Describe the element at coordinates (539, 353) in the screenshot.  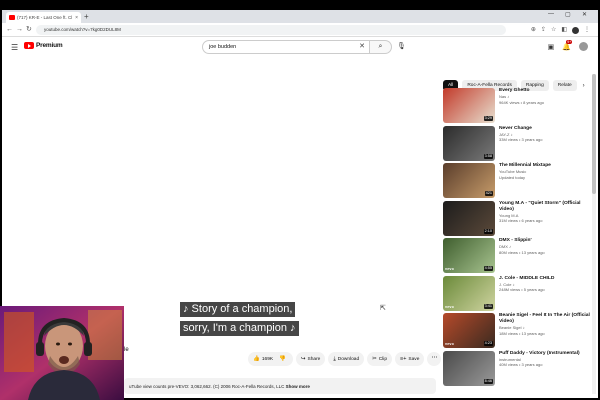
I see `video-title: Puff Daddy - Victory (Instrumental)` at that location.